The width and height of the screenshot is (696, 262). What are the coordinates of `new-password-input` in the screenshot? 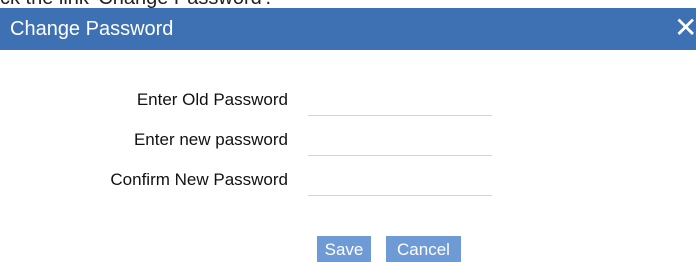 It's located at (400, 142).